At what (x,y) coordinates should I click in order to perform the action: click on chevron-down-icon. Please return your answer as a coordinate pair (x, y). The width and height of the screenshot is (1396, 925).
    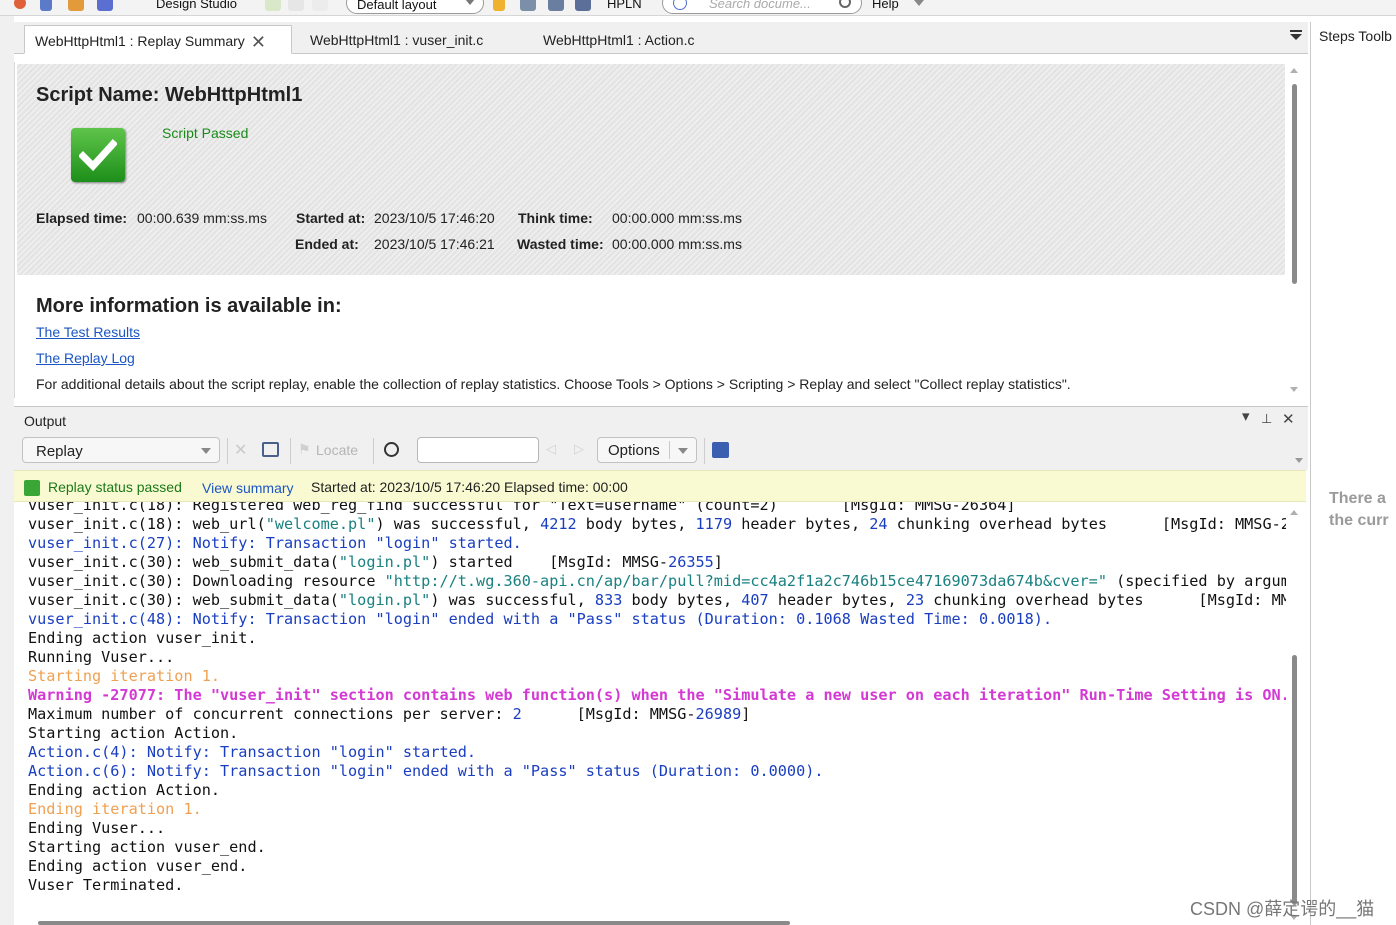
    Looking at the image, I should click on (683, 451).